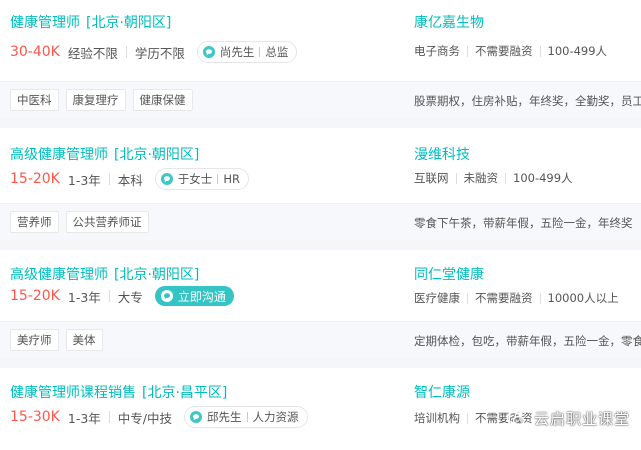  I want to click on experience: 经验不限, so click(92, 53).